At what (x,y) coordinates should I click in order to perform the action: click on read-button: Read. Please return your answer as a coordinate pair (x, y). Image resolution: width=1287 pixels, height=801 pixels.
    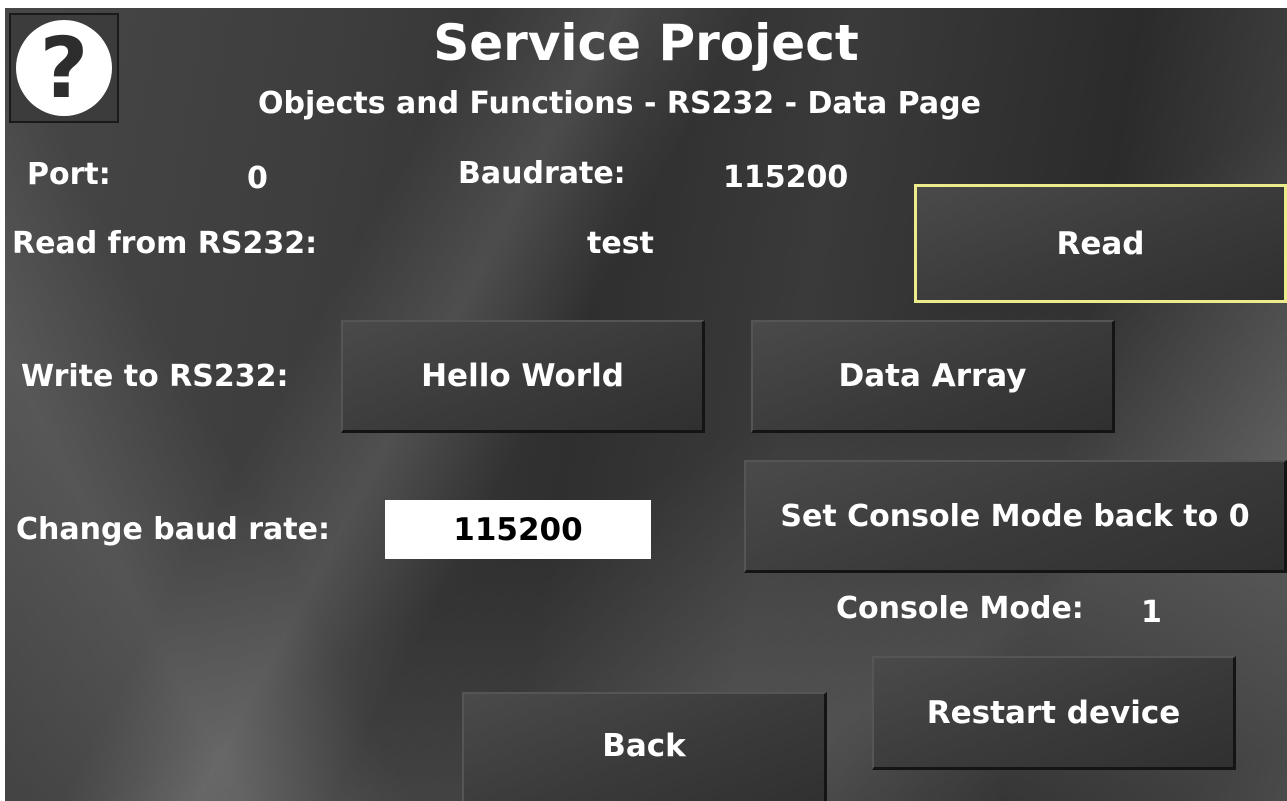
    Looking at the image, I should click on (1100, 243).